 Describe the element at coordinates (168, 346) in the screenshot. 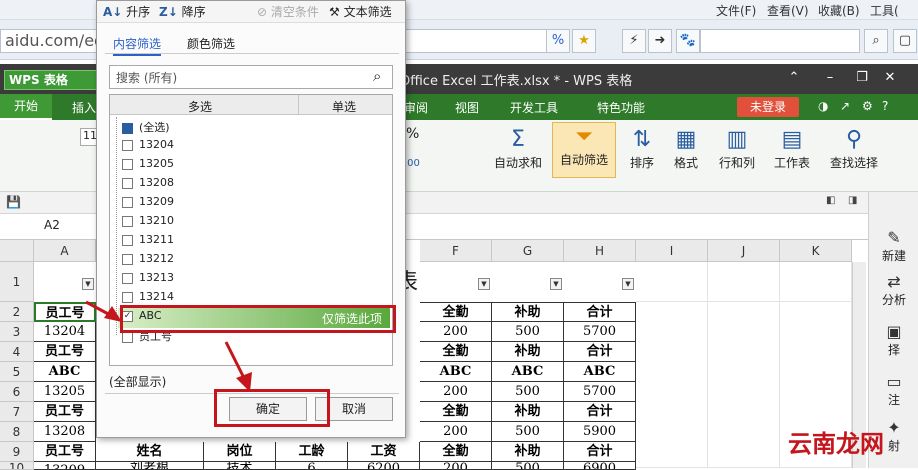

I see `annotation-arrows` at that location.